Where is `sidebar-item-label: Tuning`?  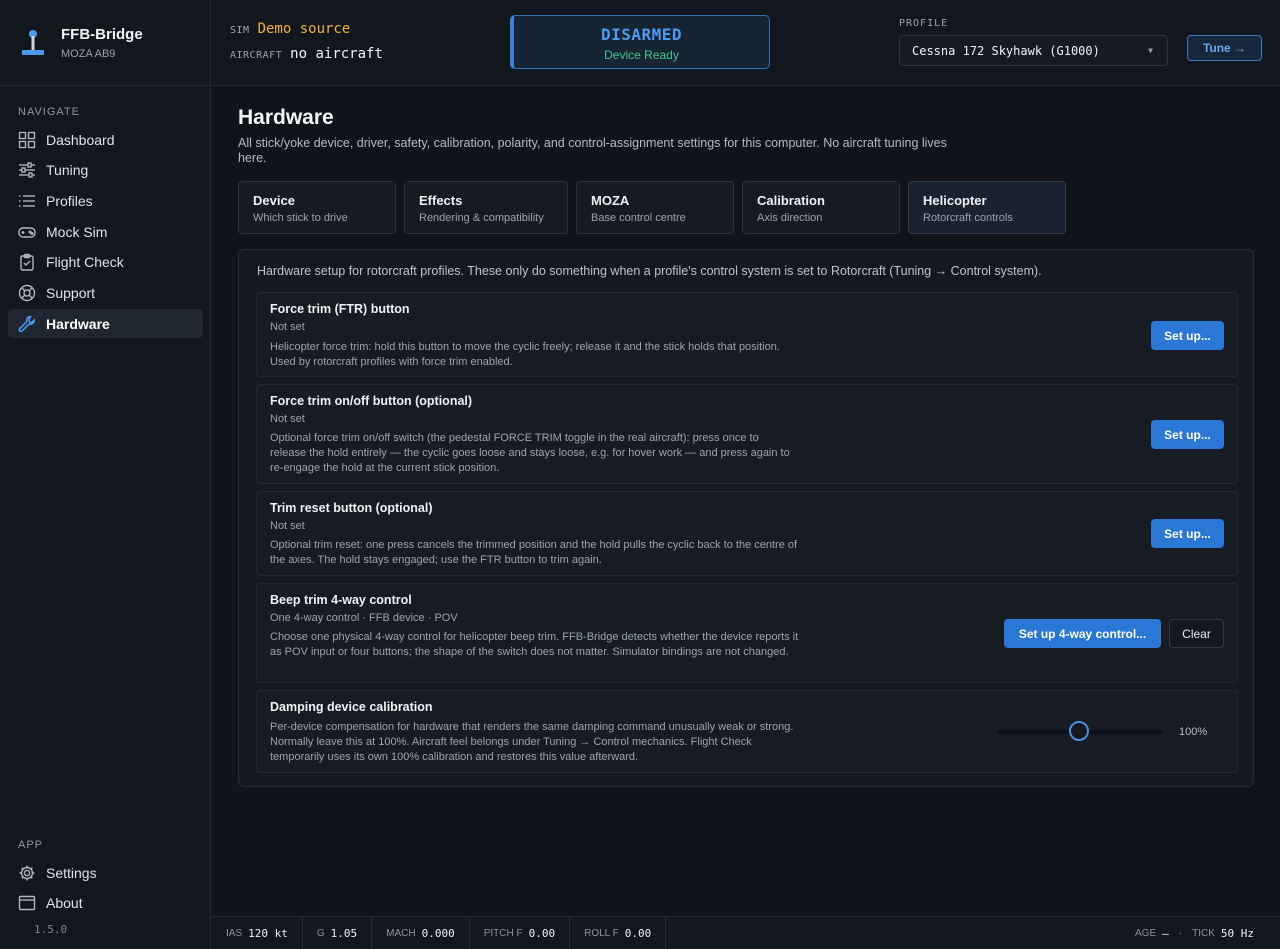
sidebar-item-label: Tuning is located at coordinates (67, 170).